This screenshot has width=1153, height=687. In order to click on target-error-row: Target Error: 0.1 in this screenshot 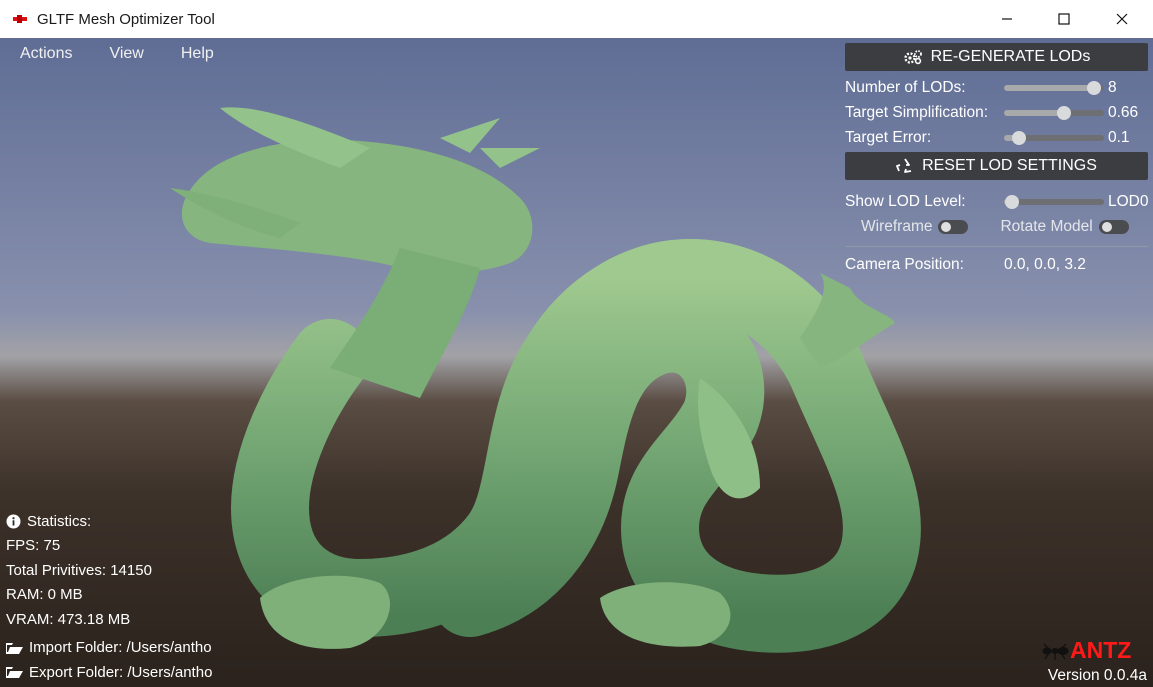, I will do `click(996, 137)`.